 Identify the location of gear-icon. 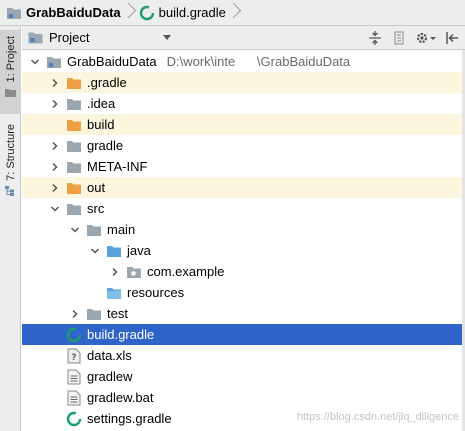
(426, 38).